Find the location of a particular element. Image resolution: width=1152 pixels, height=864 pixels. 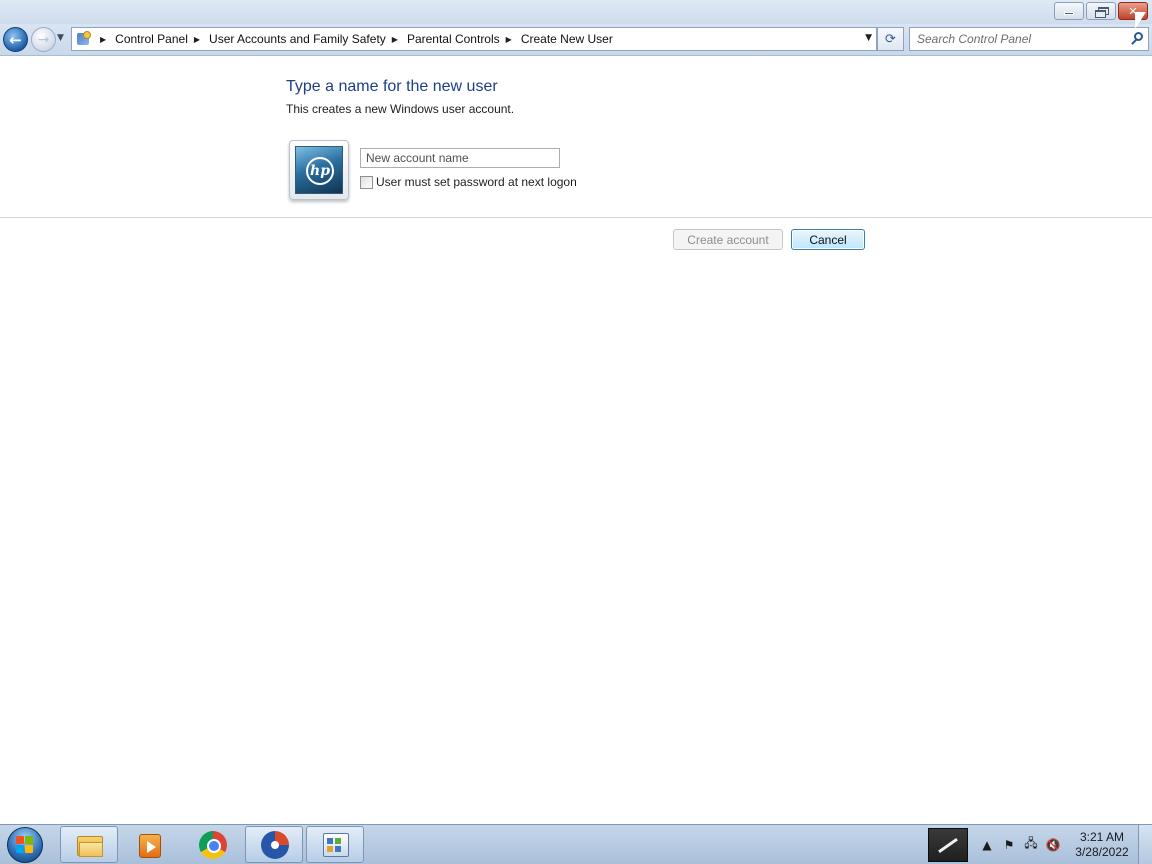

page-description: This creates a new Windows user account. is located at coordinates (400, 109).